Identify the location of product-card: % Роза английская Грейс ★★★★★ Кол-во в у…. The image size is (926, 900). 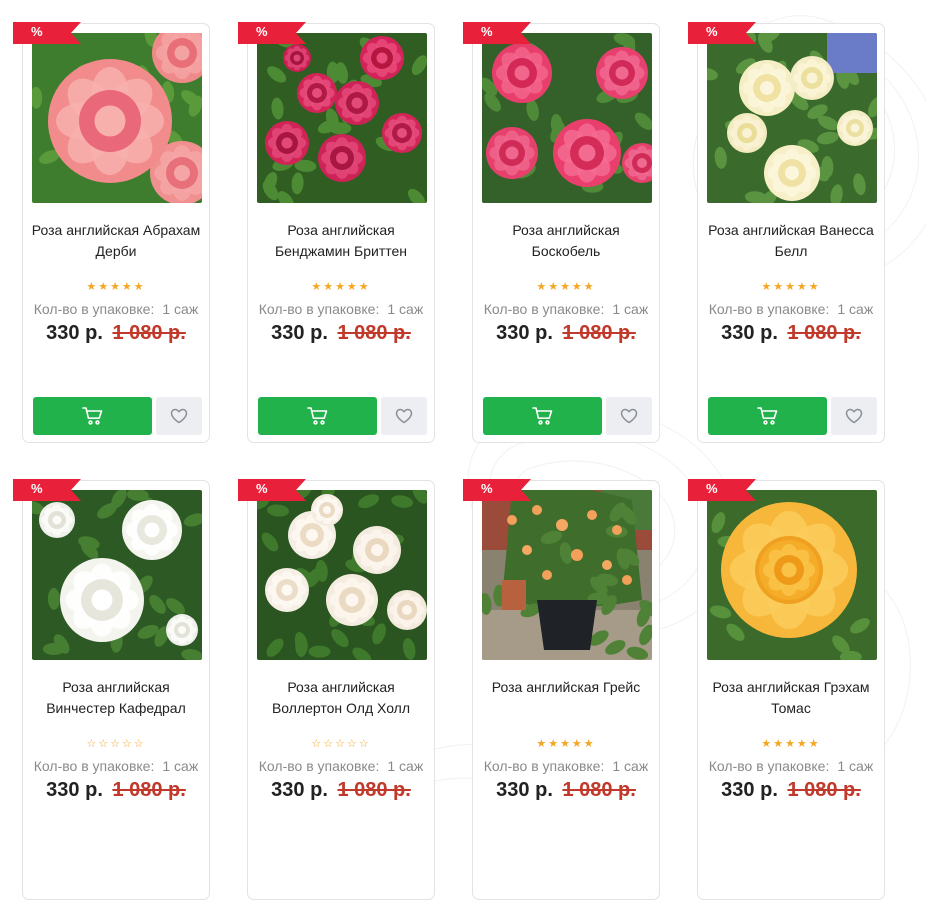
(561, 689).